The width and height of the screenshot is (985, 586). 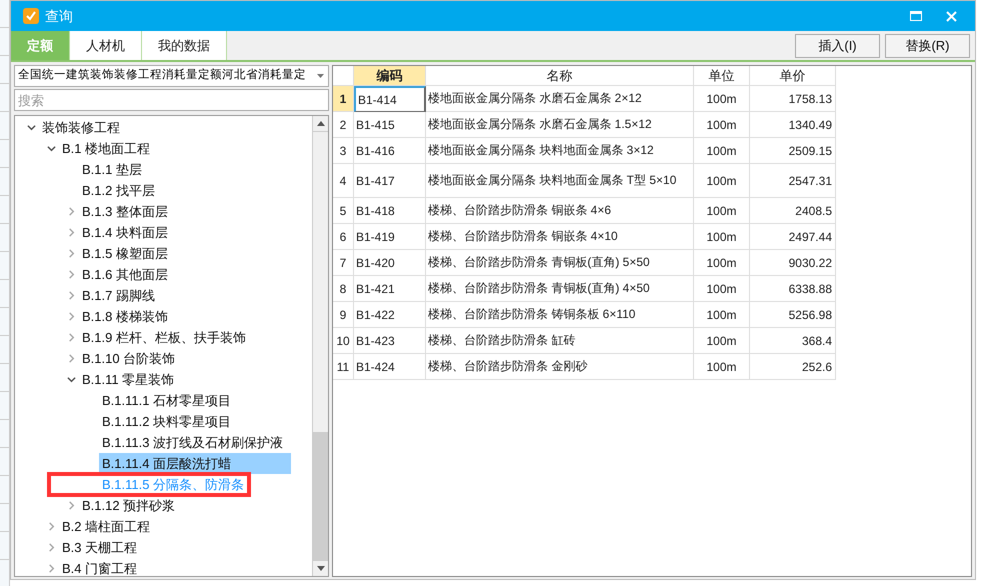 I want to click on window-title: 查询, so click(x=59, y=16).